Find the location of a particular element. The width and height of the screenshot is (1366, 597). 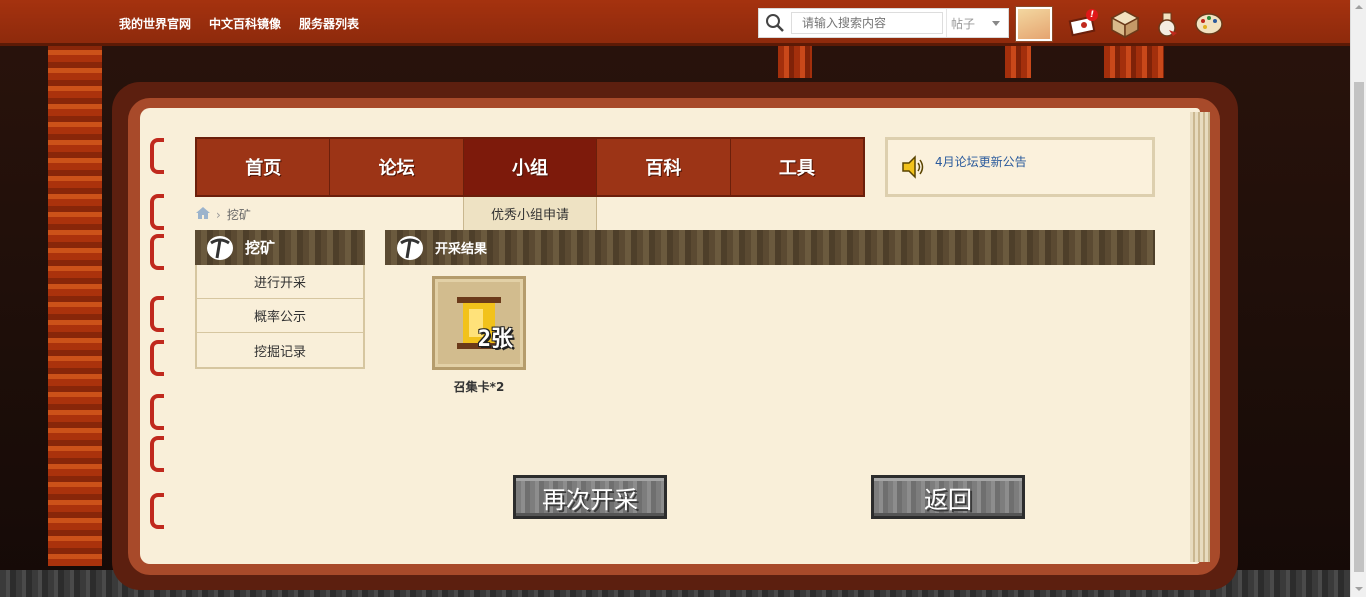

sidebar-item-probability: 概率公示 is located at coordinates (280, 316).